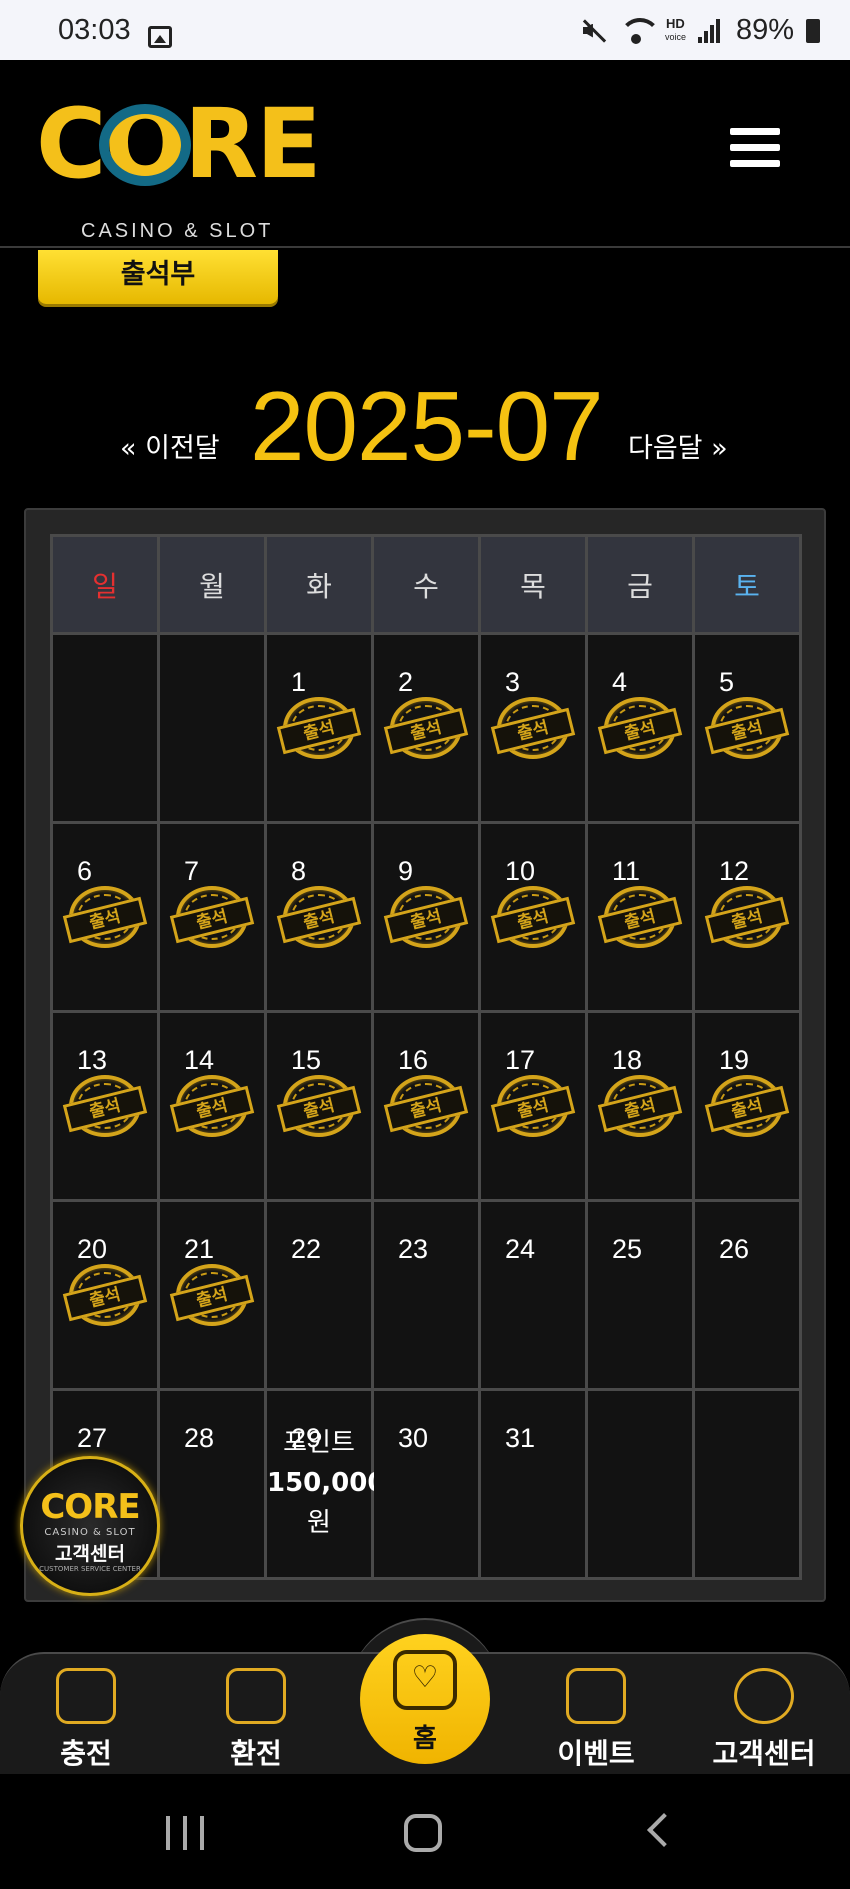  I want to click on nav-home: 홈, so click(425, 1699).